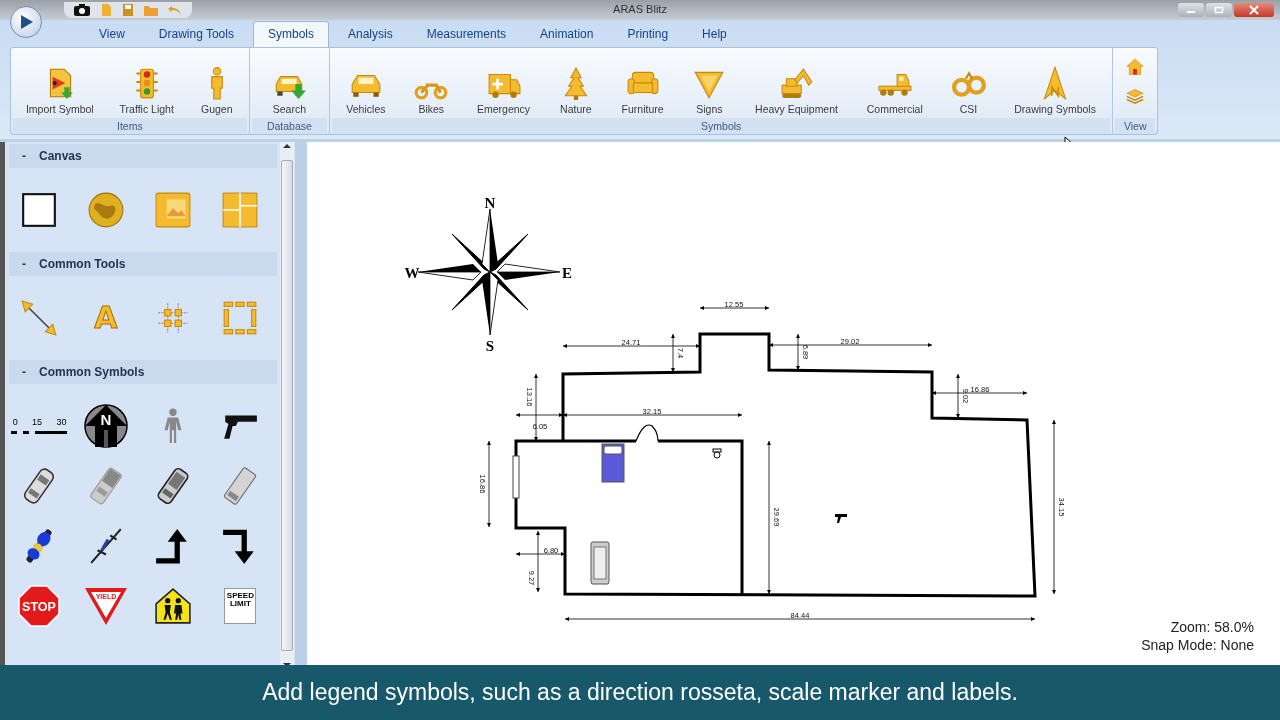 This screenshot has width=1280, height=720. I want to click on scale-label: 30, so click(61, 422).